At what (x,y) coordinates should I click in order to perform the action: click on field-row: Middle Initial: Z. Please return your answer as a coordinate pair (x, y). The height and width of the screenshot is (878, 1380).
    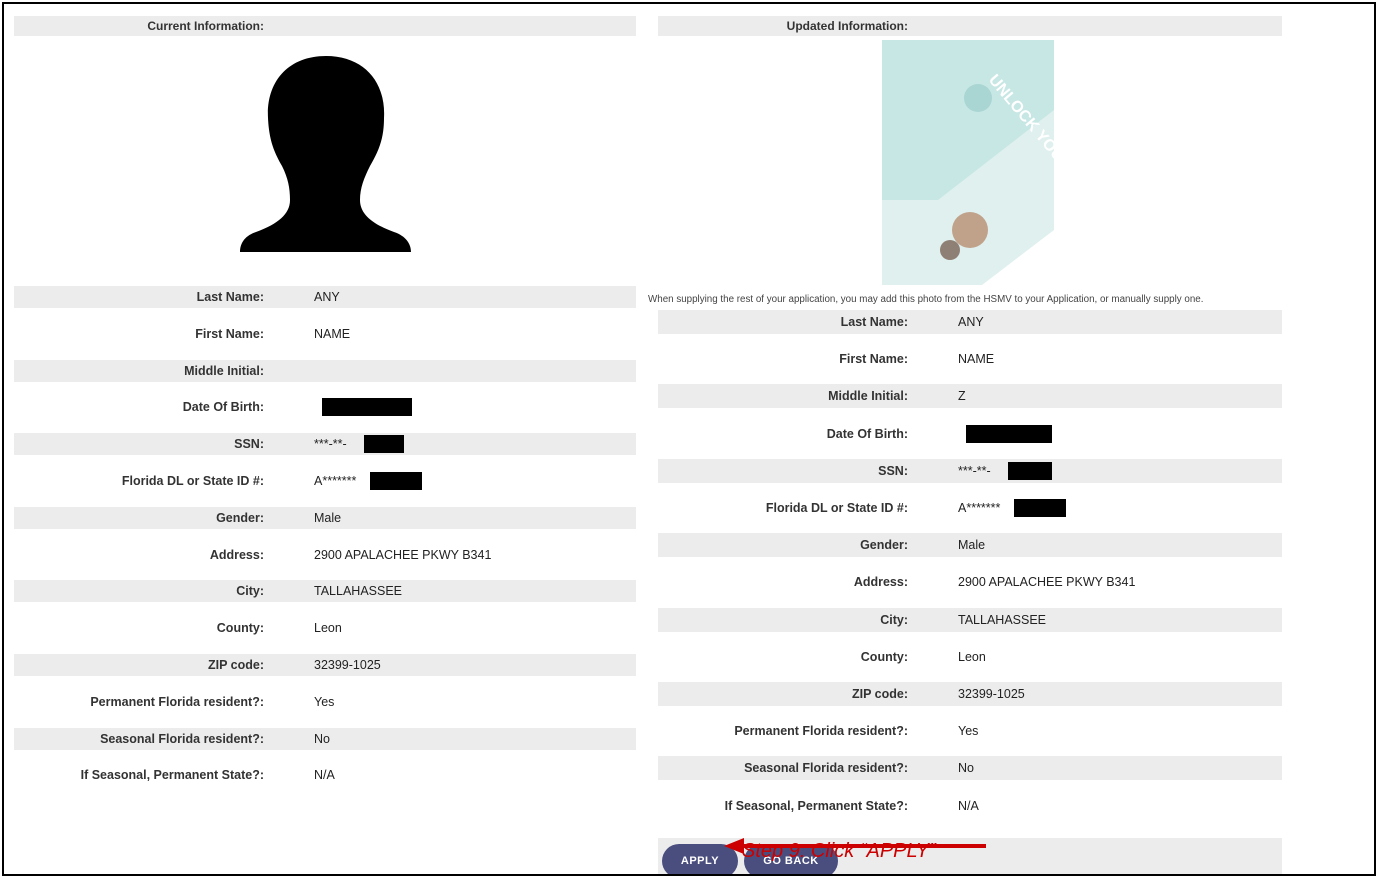
    Looking at the image, I should click on (970, 396).